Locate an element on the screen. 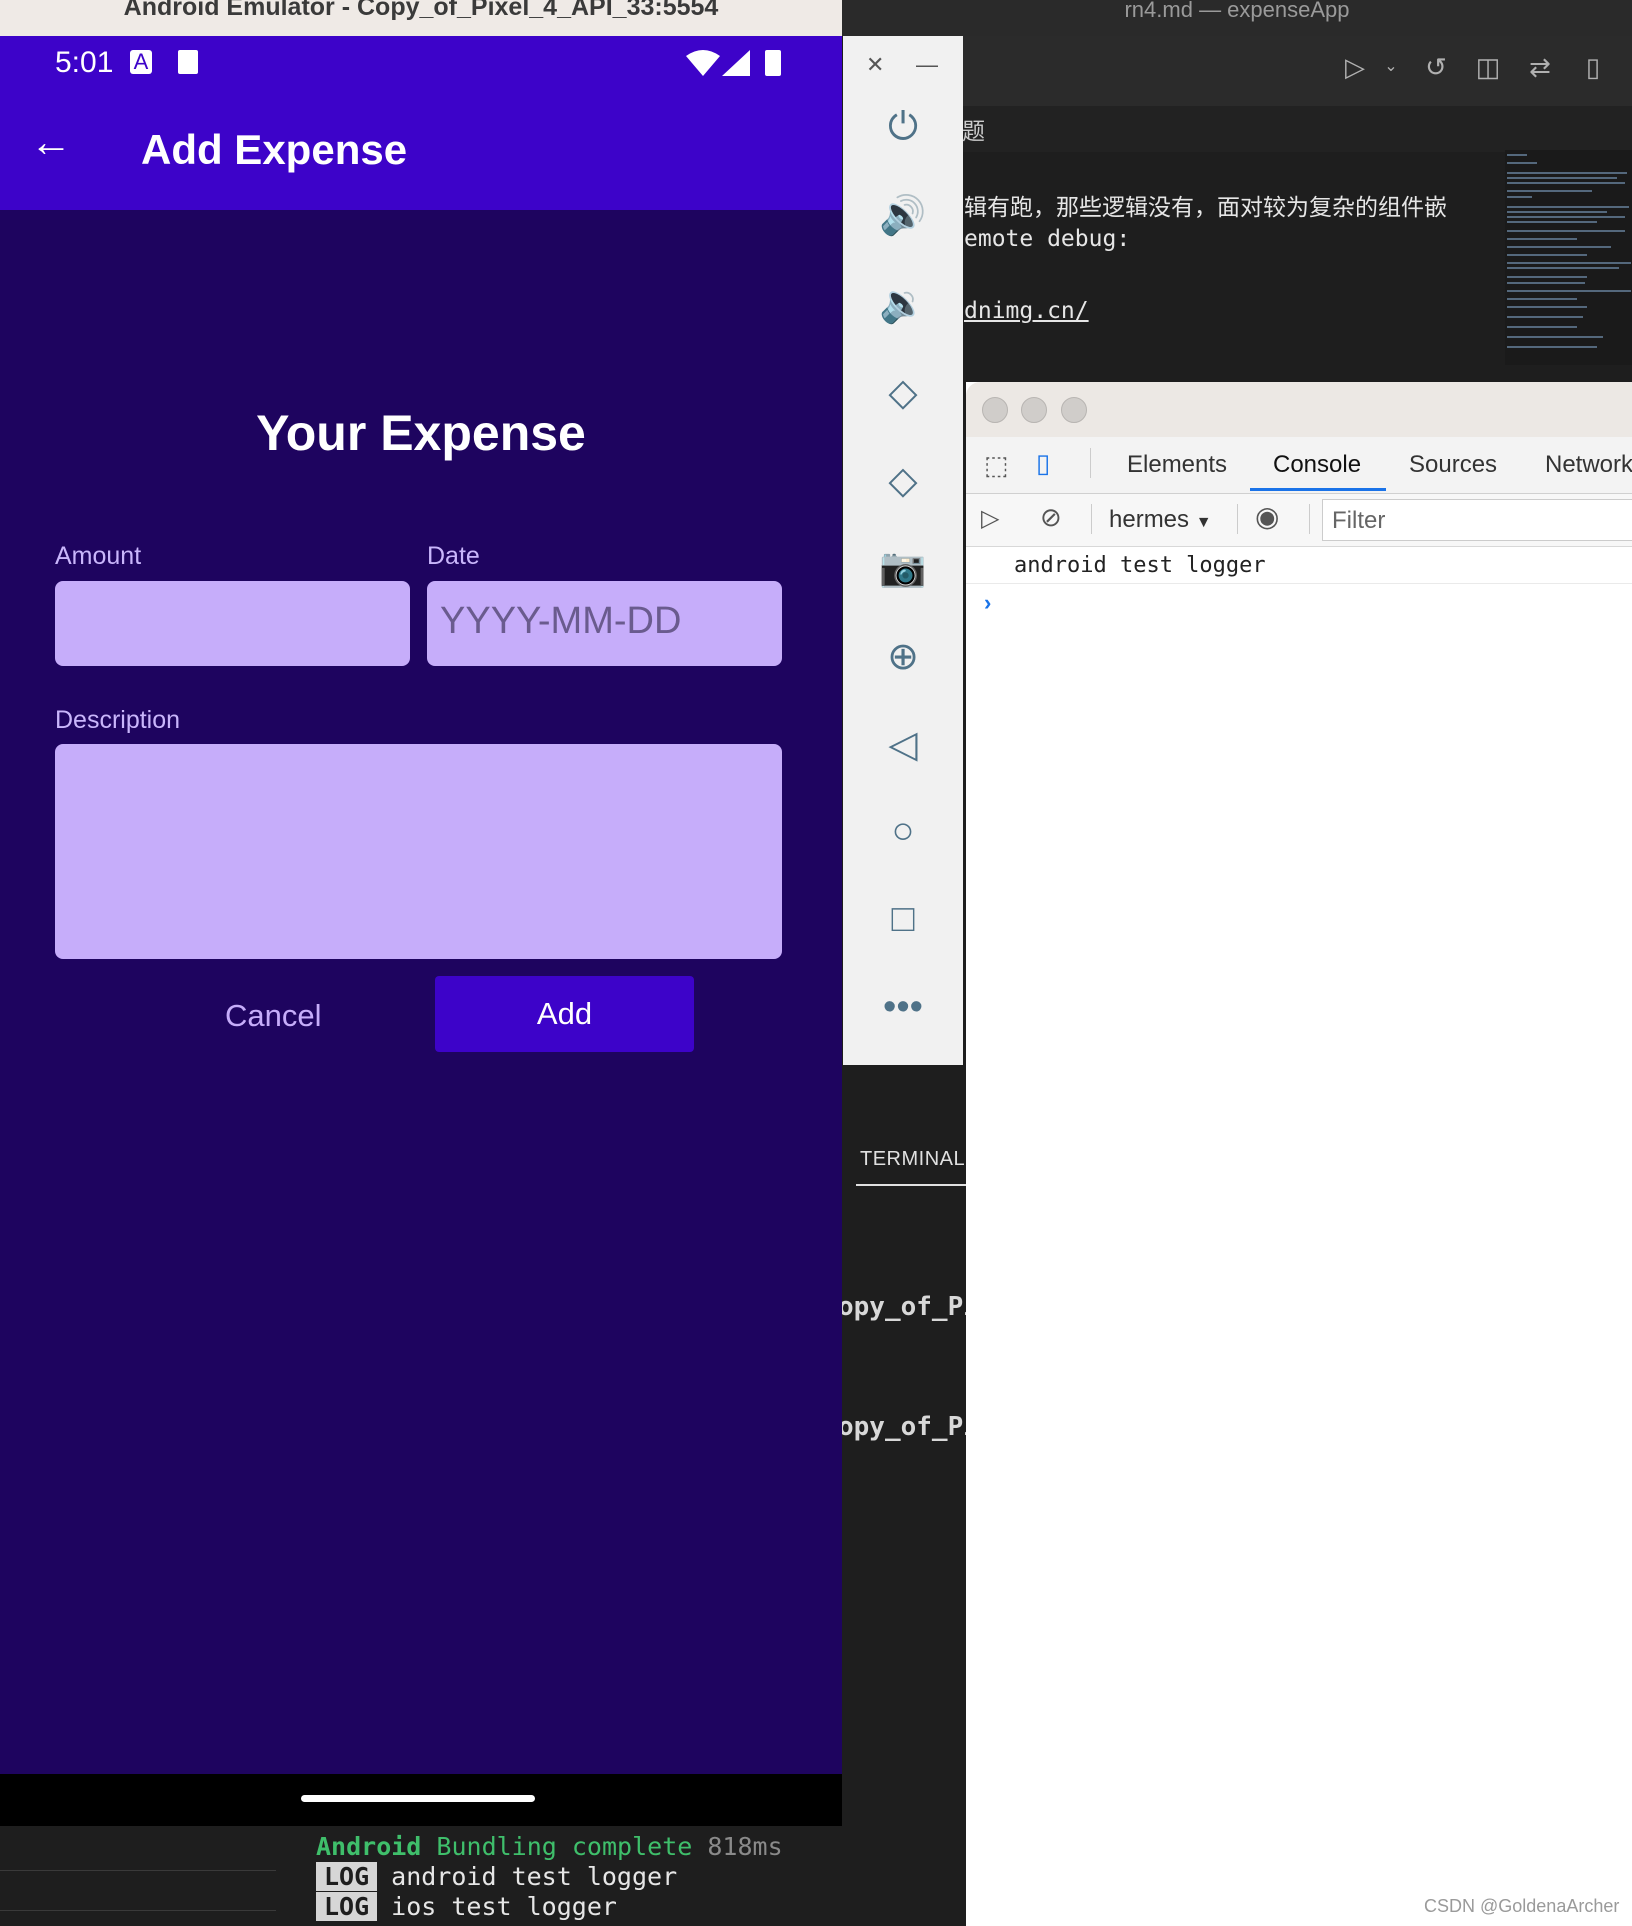 Image resolution: width=1632 pixels, height=1926 pixels. inspect-element-icon: ⬚ is located at coordinates (996, 465).